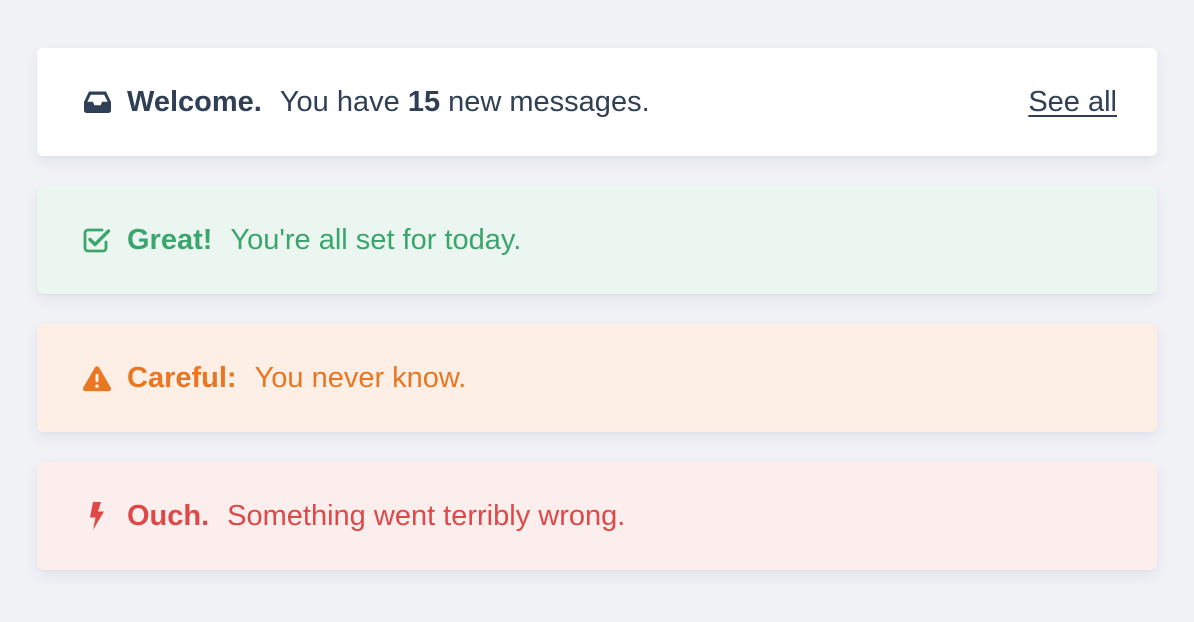  I want to click on alert-title: Great!, so click(170, 239).